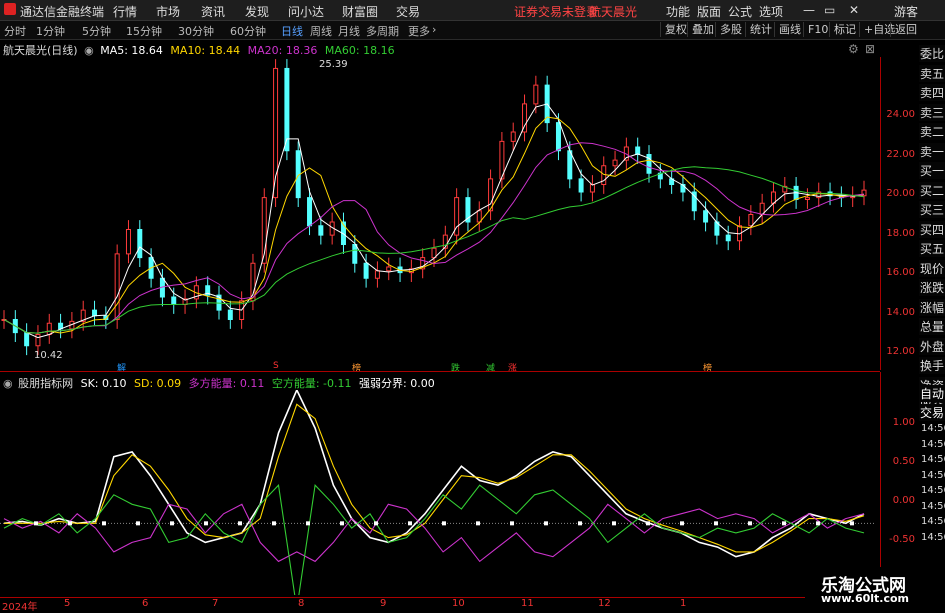 The image size is (945, 613). Describe the element at coordinates (96, 31) in the screenshot. I see `tab-5min: 5分钟` at that location.